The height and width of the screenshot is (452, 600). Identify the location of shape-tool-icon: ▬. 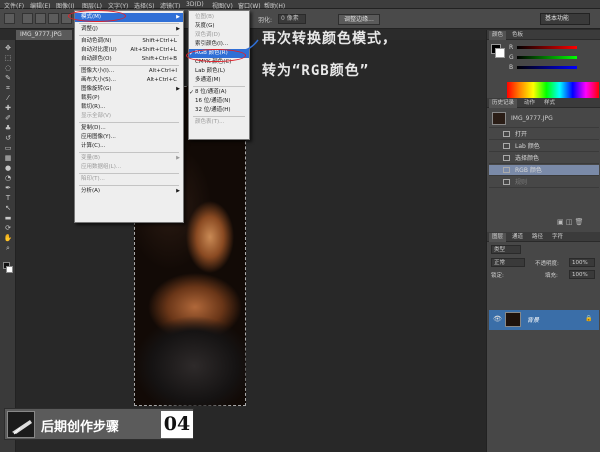
(8, 218).